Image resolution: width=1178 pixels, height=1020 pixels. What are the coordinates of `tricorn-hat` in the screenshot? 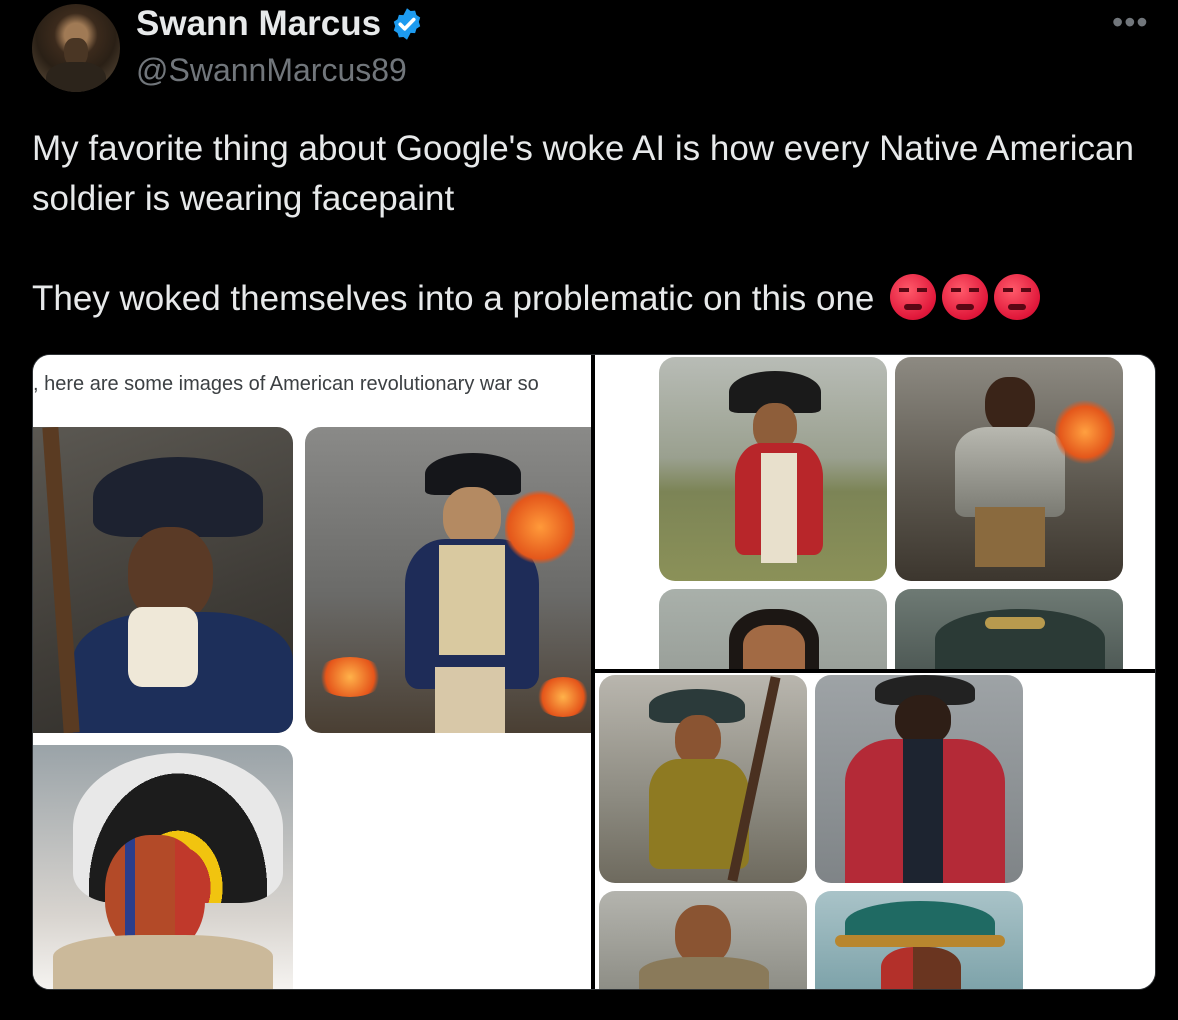 It's located at (178, 497).